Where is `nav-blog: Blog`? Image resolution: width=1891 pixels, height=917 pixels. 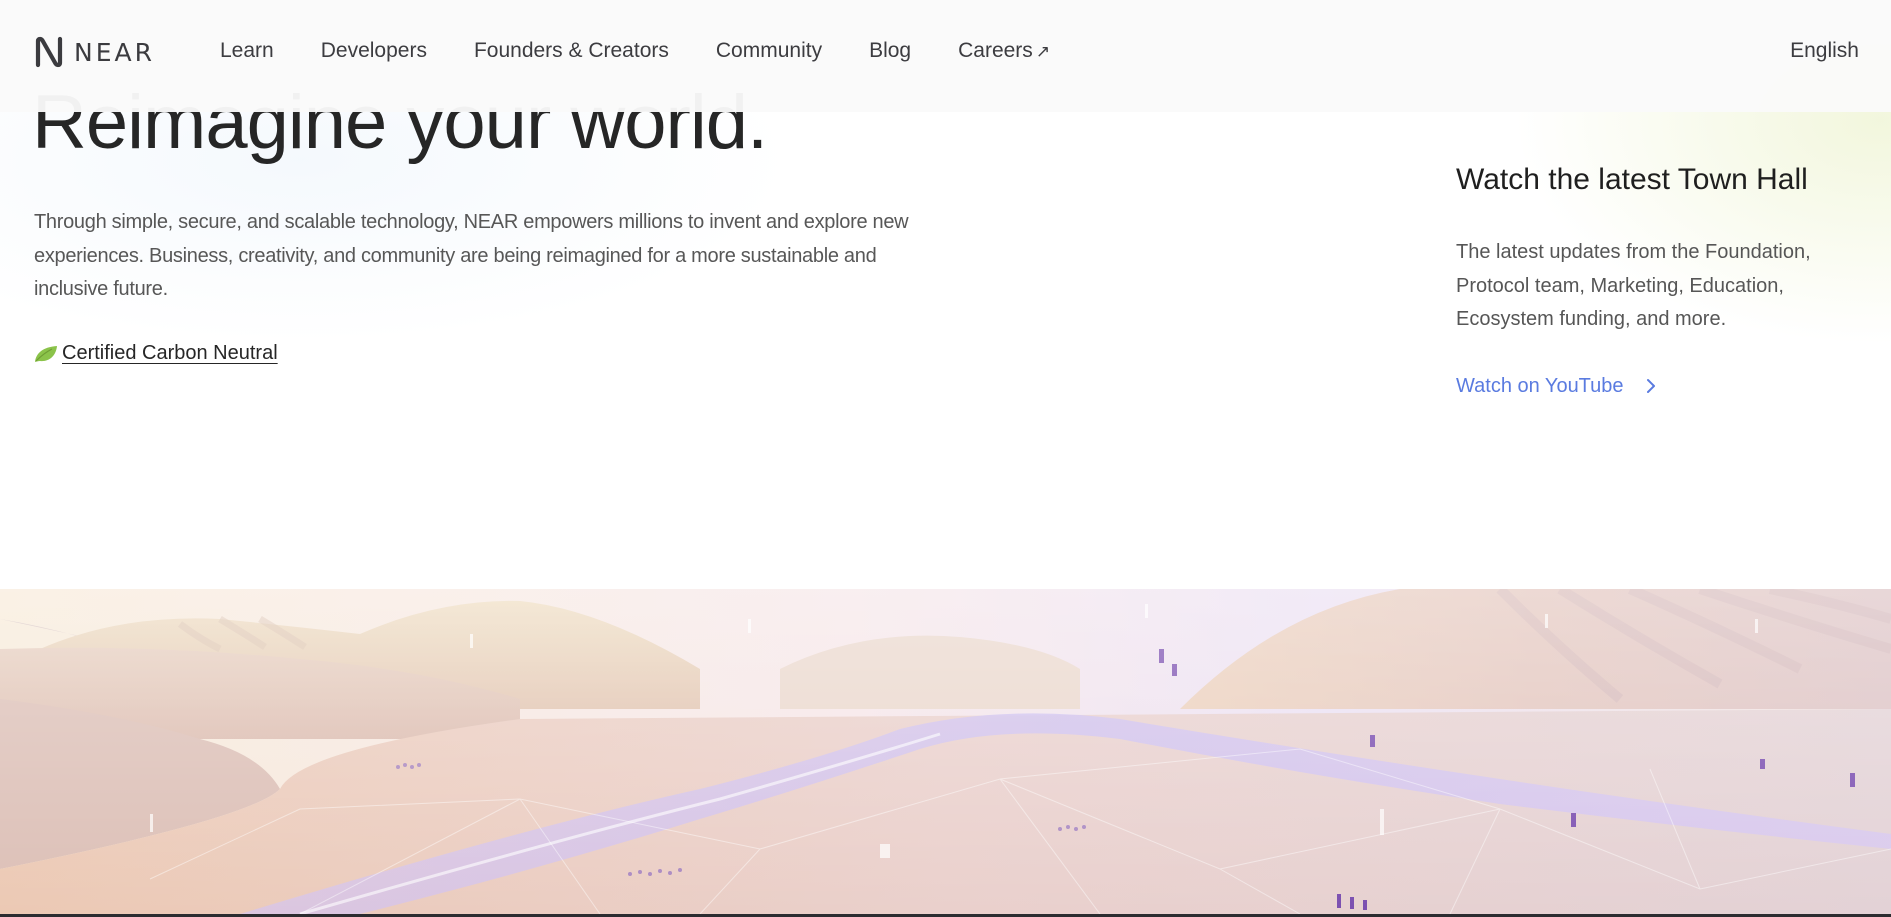
nav-blog: Blog is located at coordinates (890, 51).